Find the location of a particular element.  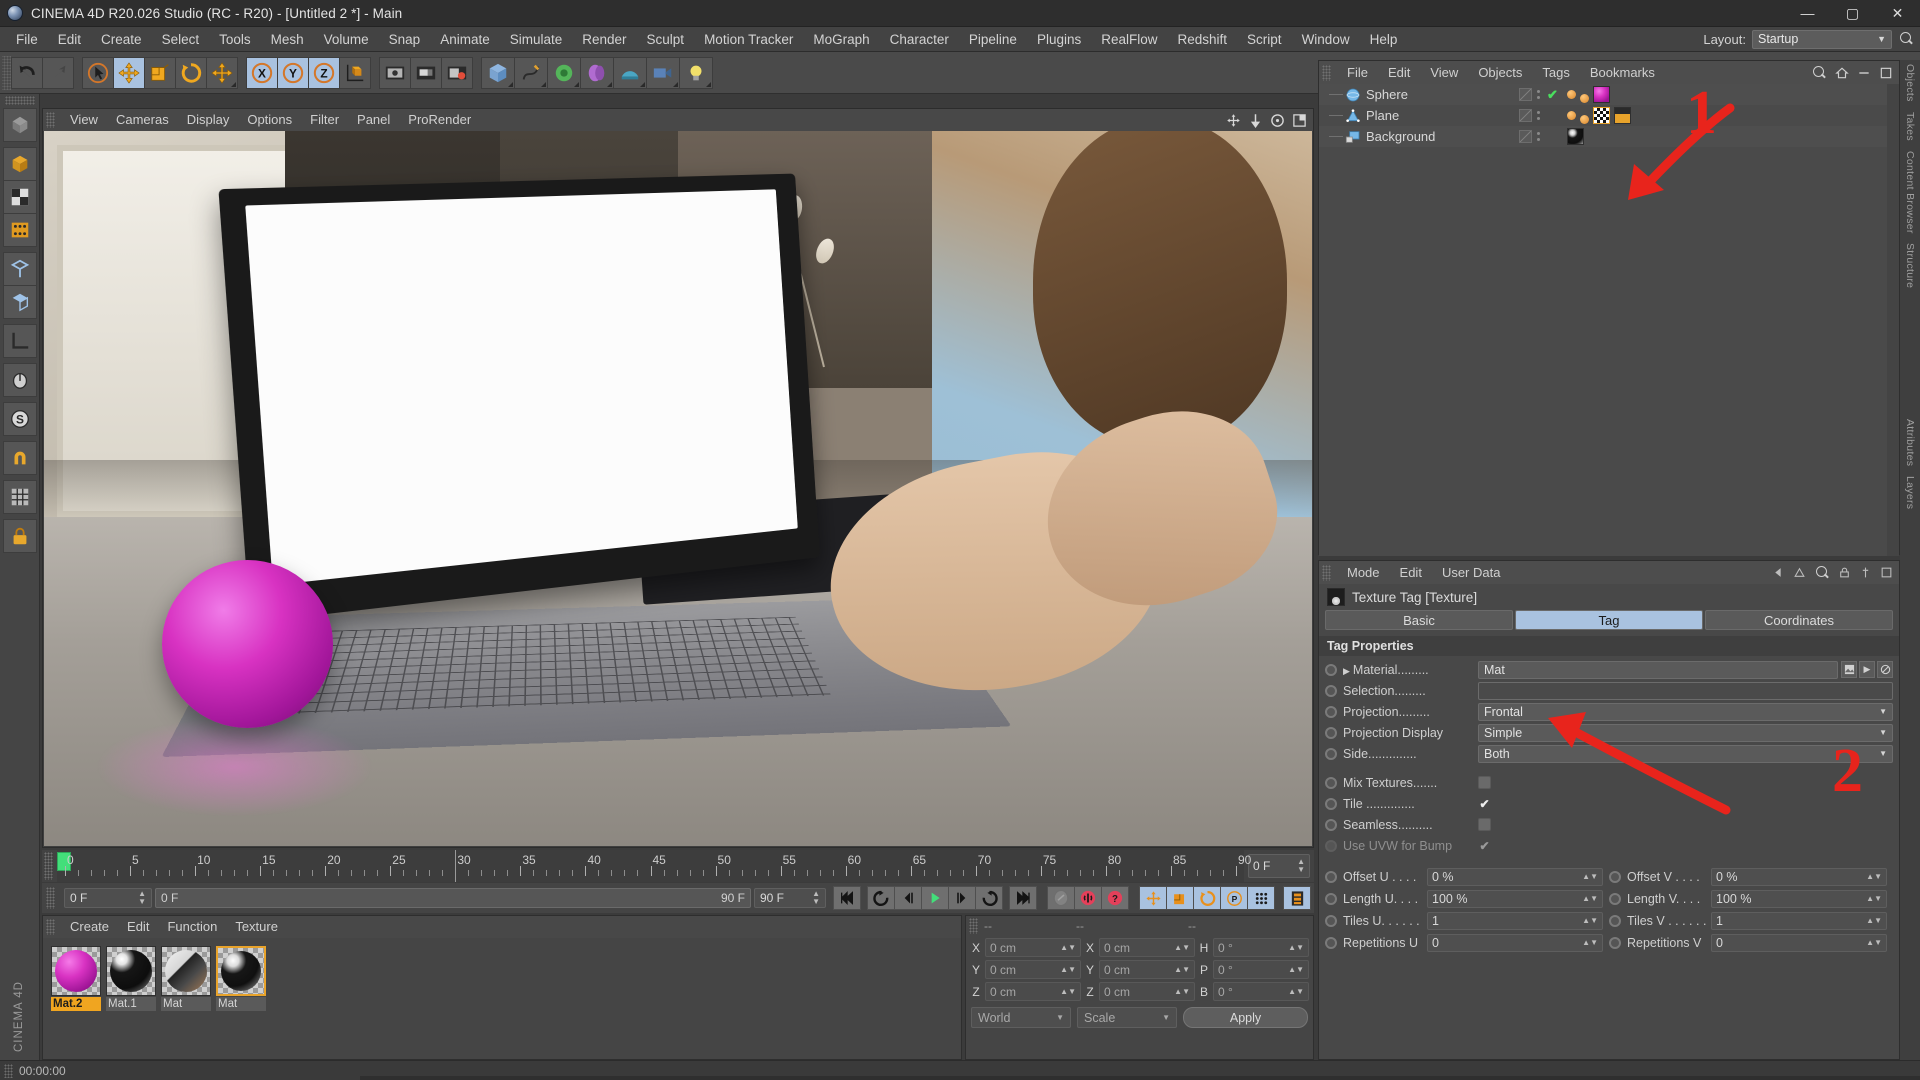

record-active-objects-button is located at coordinates (1061, 898).